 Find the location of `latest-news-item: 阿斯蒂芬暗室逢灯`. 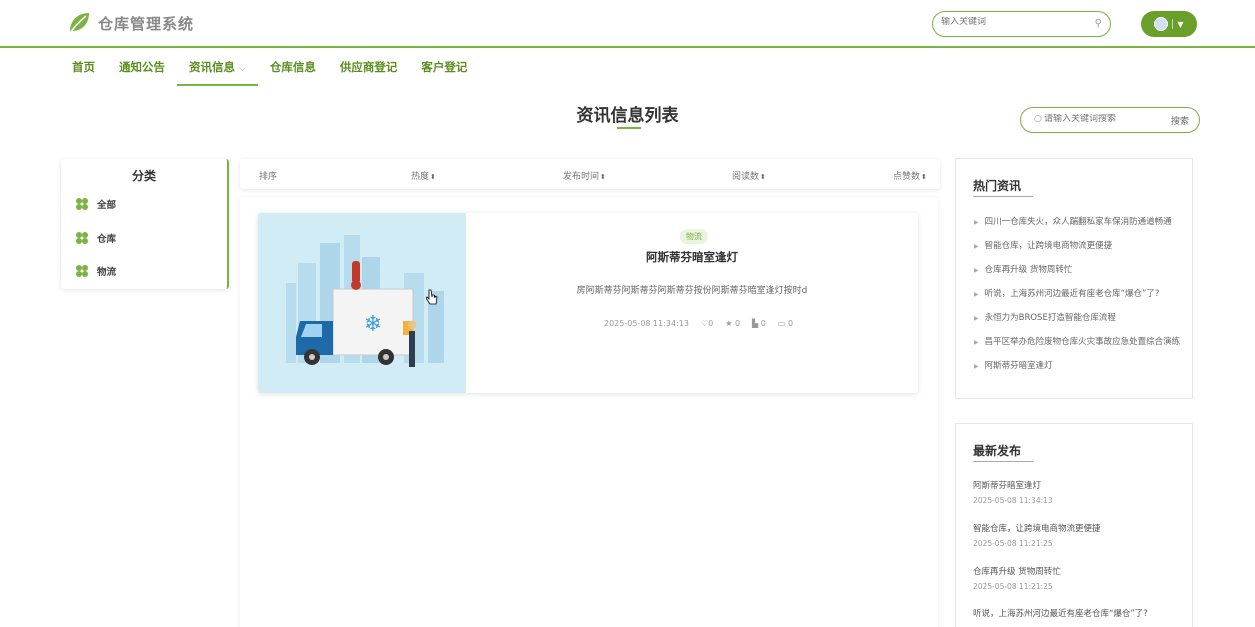

latest-news-item: 阿斯蒂芬暗室逢灯 is located at coordinates (1007, 485).